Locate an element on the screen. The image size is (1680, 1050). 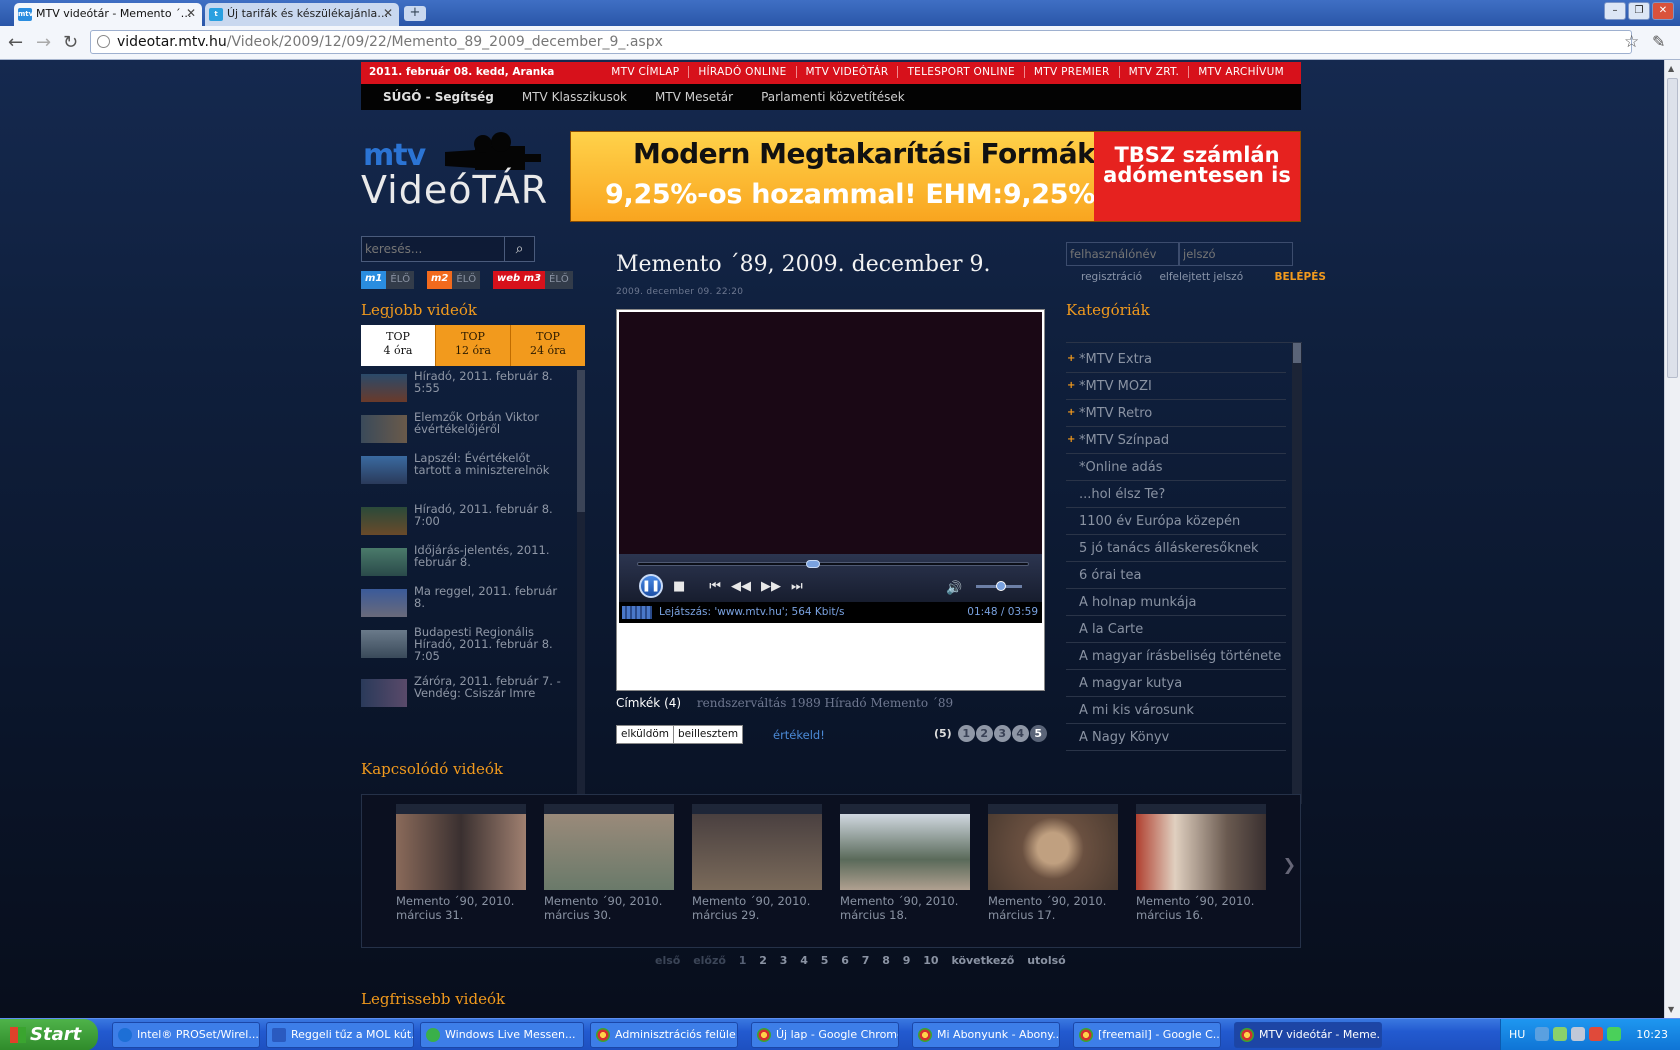
pager-page-10: 10 is located at coordinates (930, 960).